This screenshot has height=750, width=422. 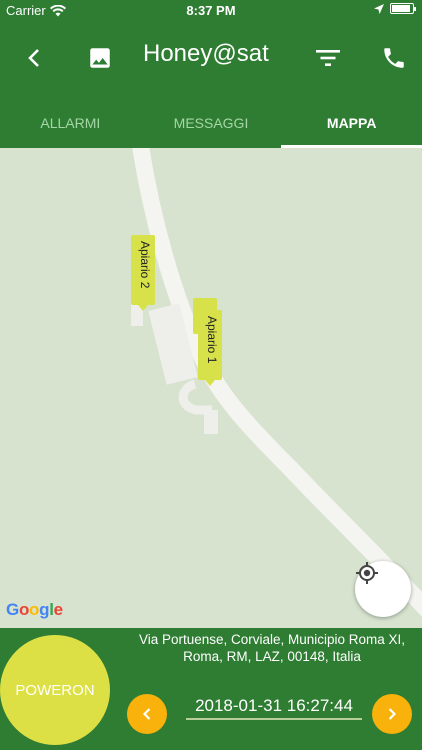 I want to click on status-time: 8:37 PM, so click(x=211, y=10).